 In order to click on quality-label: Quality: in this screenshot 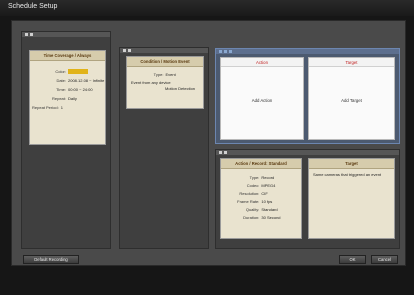, I will do `click(252, 209)`.